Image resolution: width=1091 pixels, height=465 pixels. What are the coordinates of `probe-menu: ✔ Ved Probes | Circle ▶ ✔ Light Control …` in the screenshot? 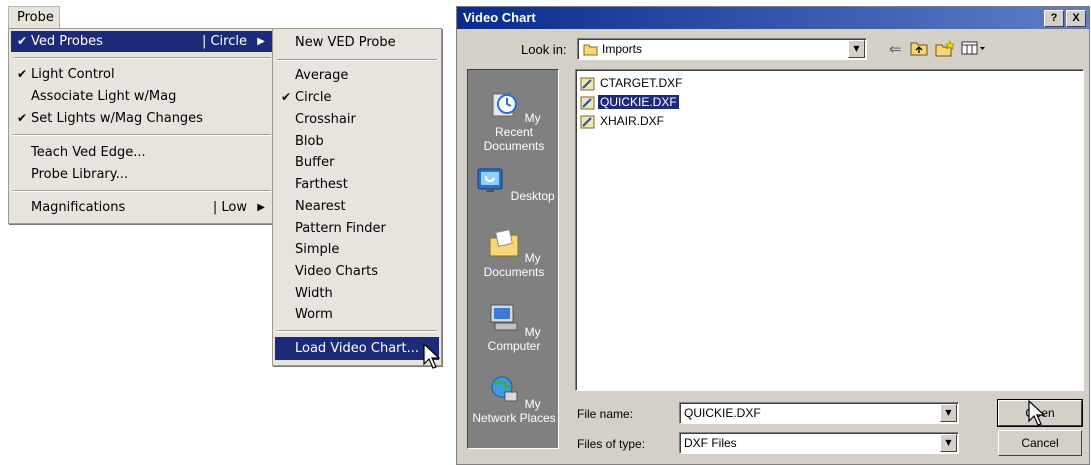 It's located at (142, 126).